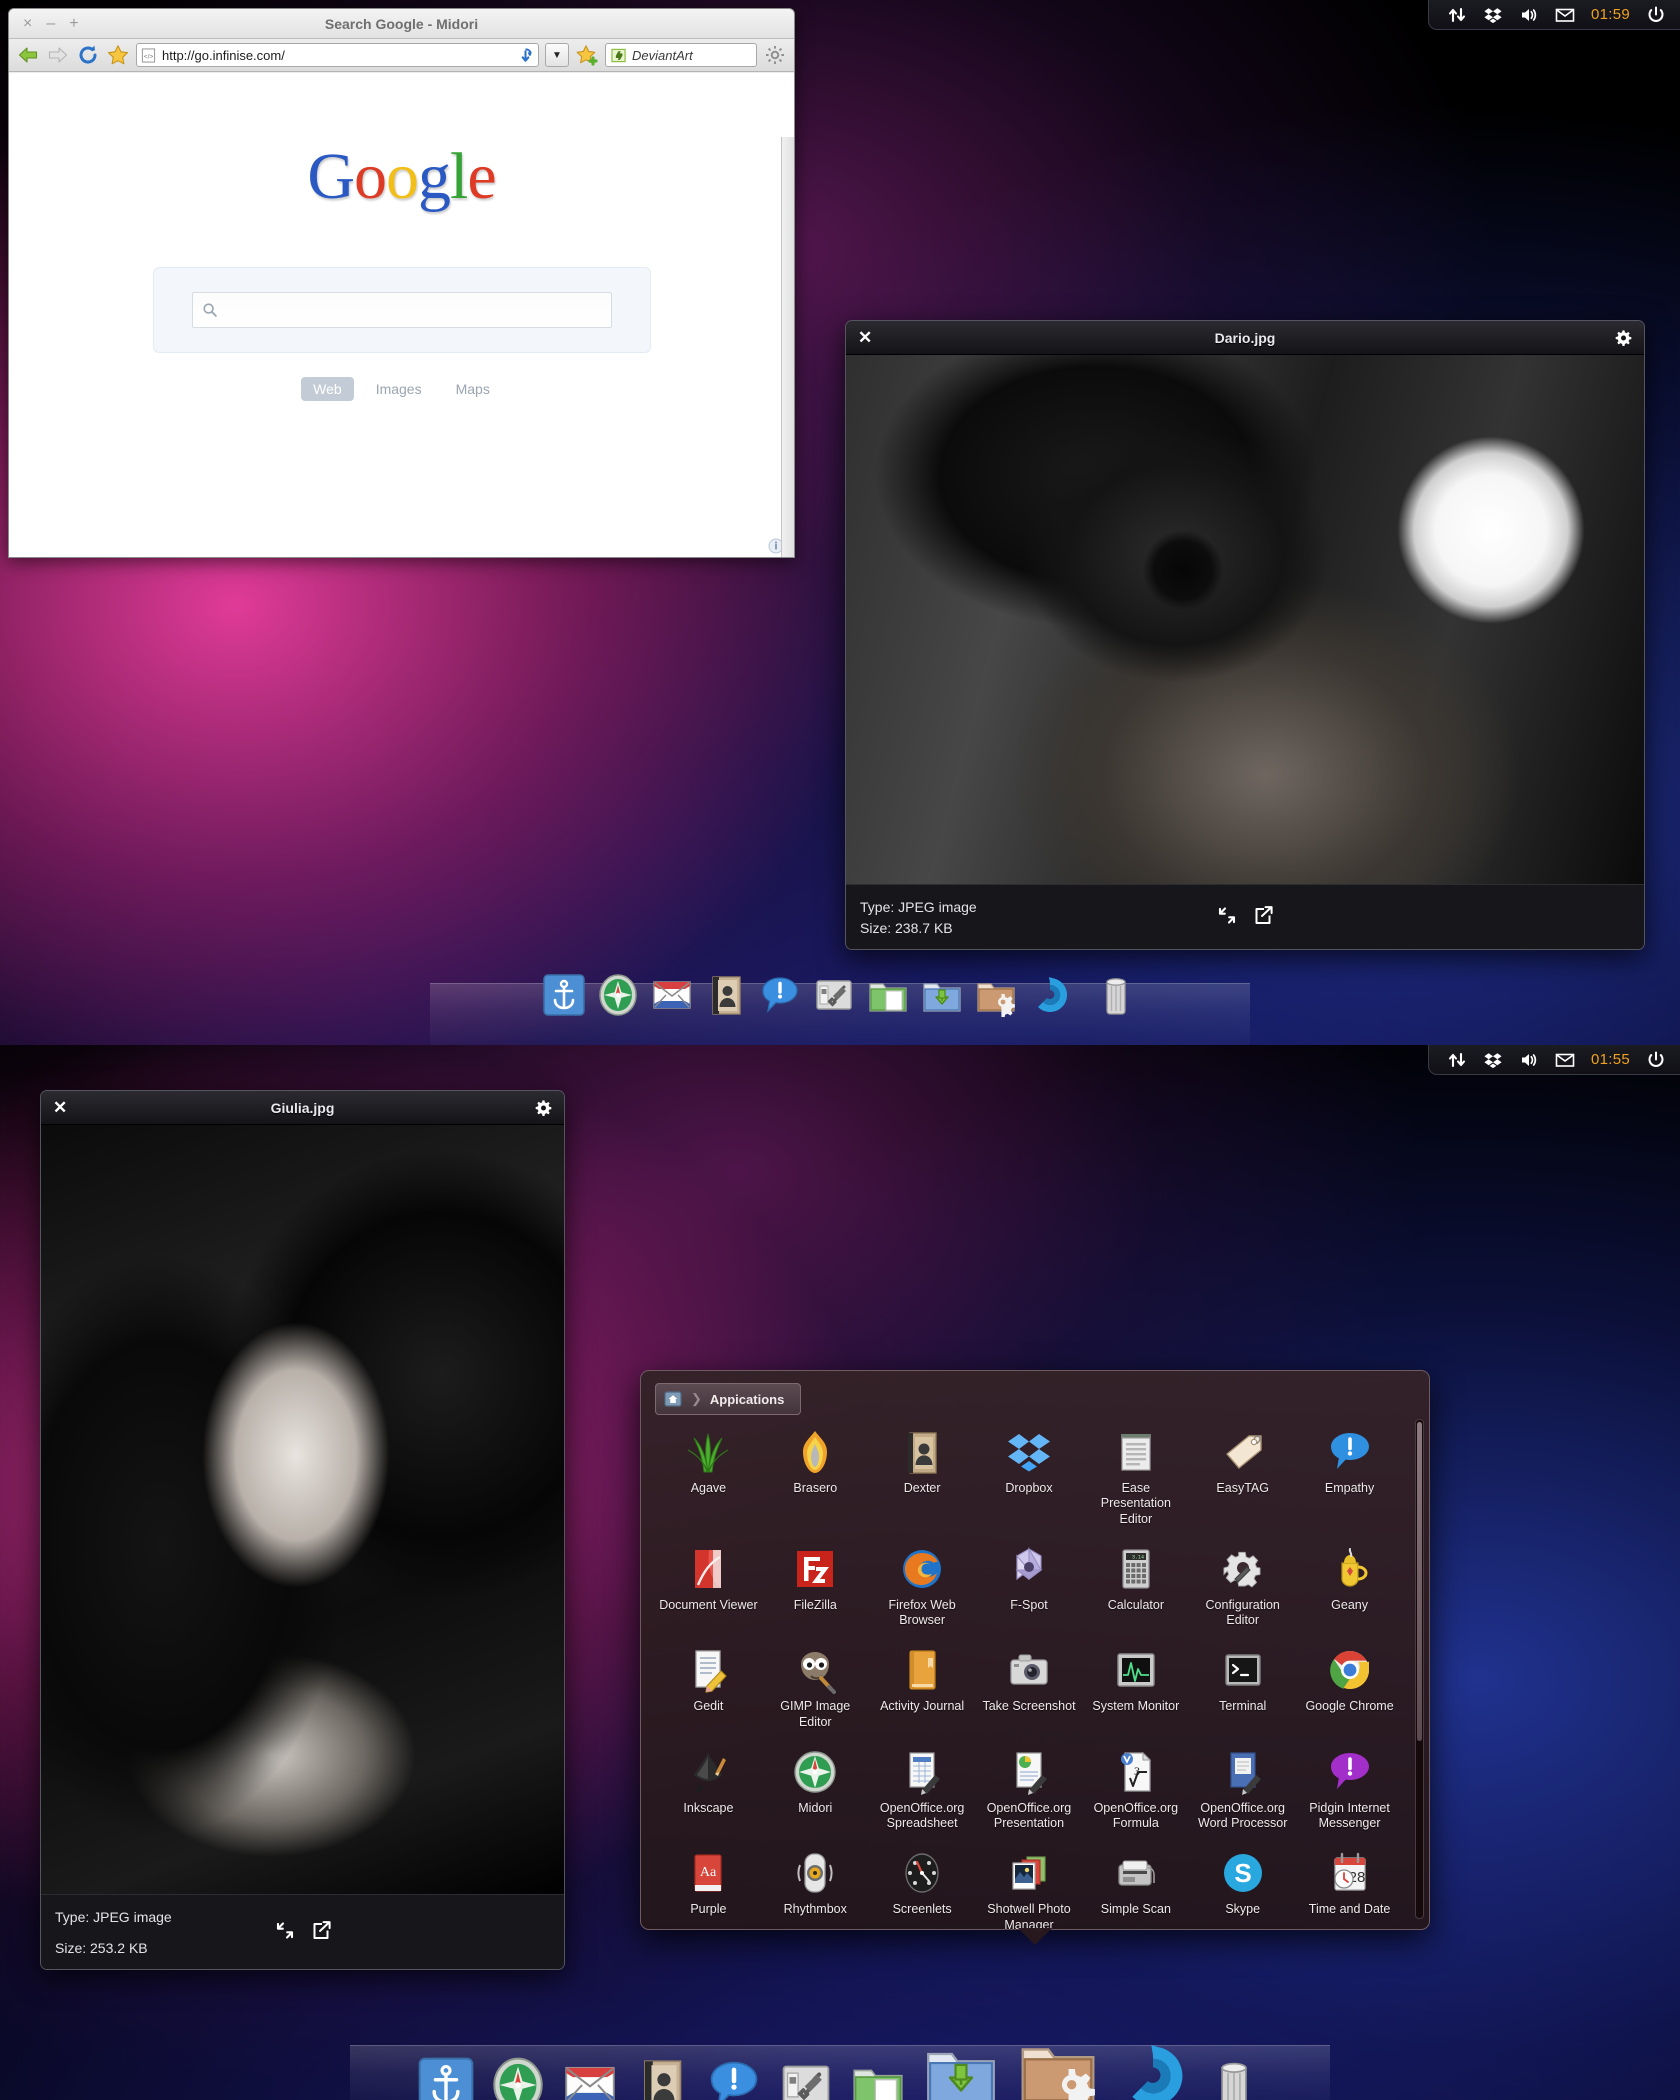 The width and height of the screenshot is (1680, 2100). What do you see at coordinates (1349, 1587) in the screenshot?
I see `app-item: Geany` at bounding box center [1349, 1587].